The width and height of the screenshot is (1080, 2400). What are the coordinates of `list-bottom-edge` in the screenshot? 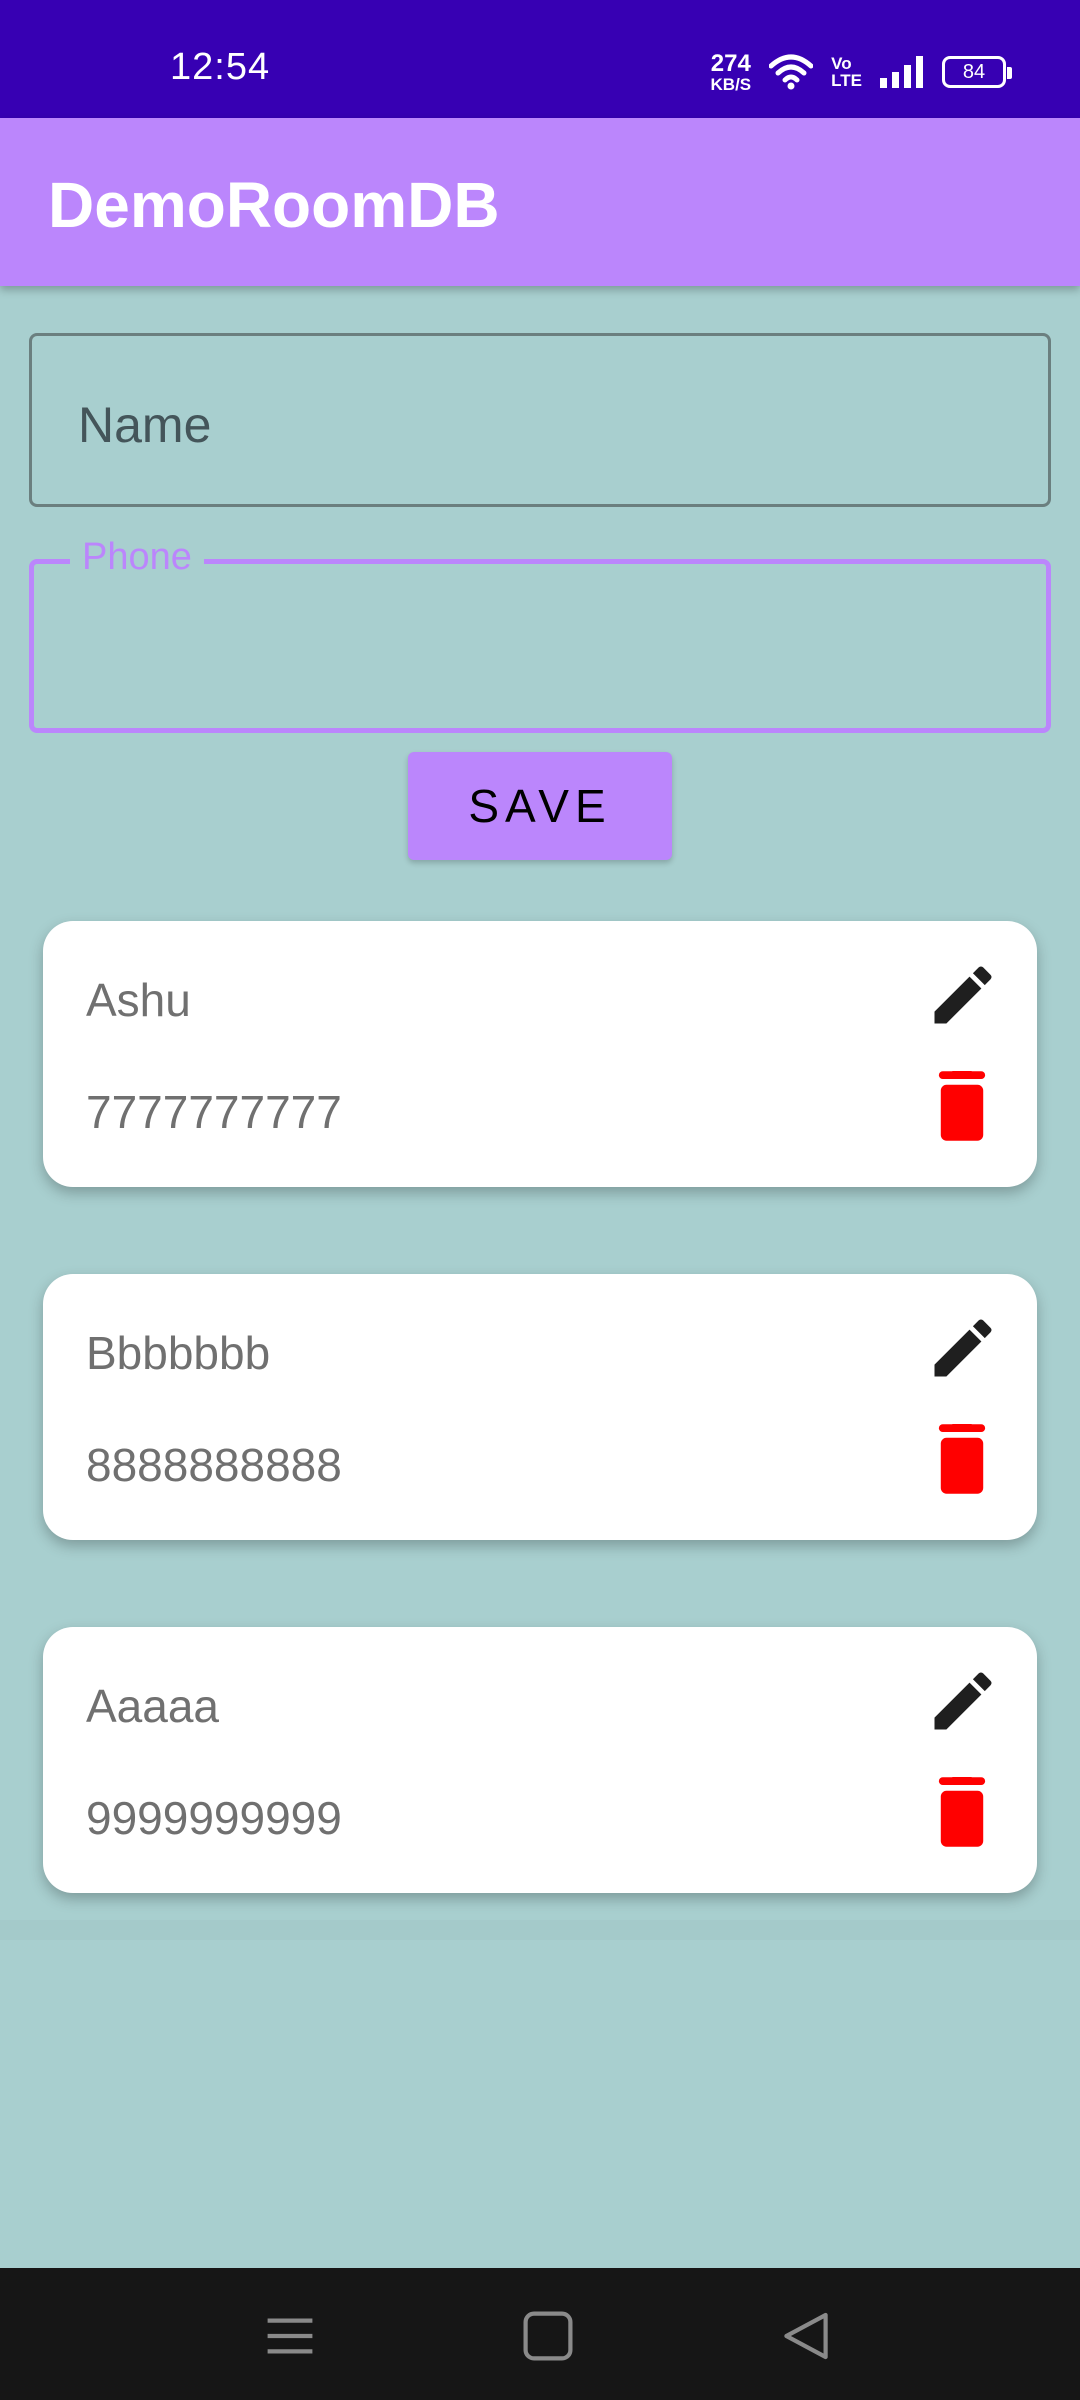 It's located at (540, 1930).